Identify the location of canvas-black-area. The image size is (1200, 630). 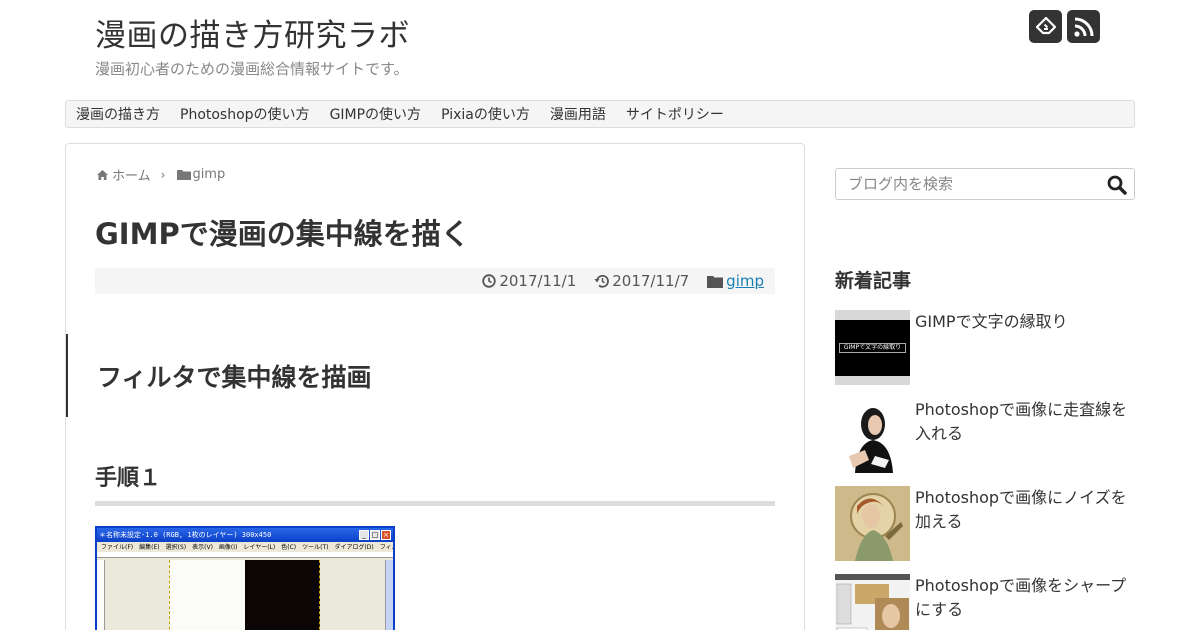
(282, 595).